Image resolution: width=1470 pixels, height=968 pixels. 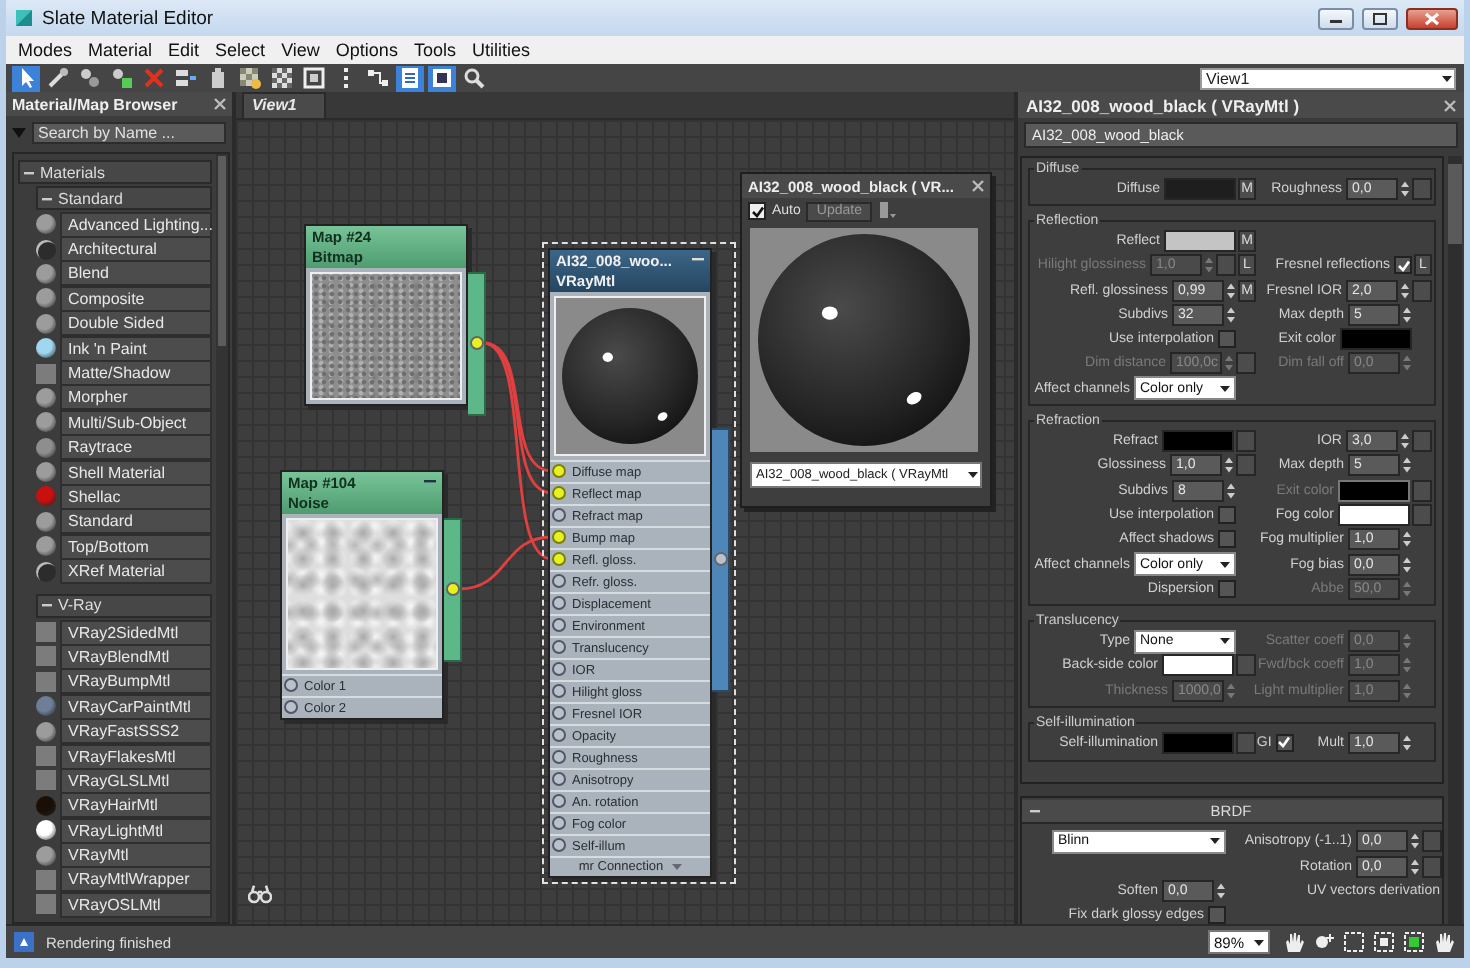 I want to click on material-list-item: VRayFlakesMtl, so click(x=136, y=756).